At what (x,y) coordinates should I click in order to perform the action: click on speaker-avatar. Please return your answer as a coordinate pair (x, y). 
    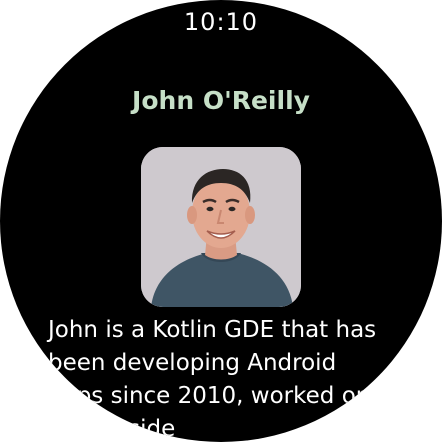
    Looking at the image, I should click on (221, 227).